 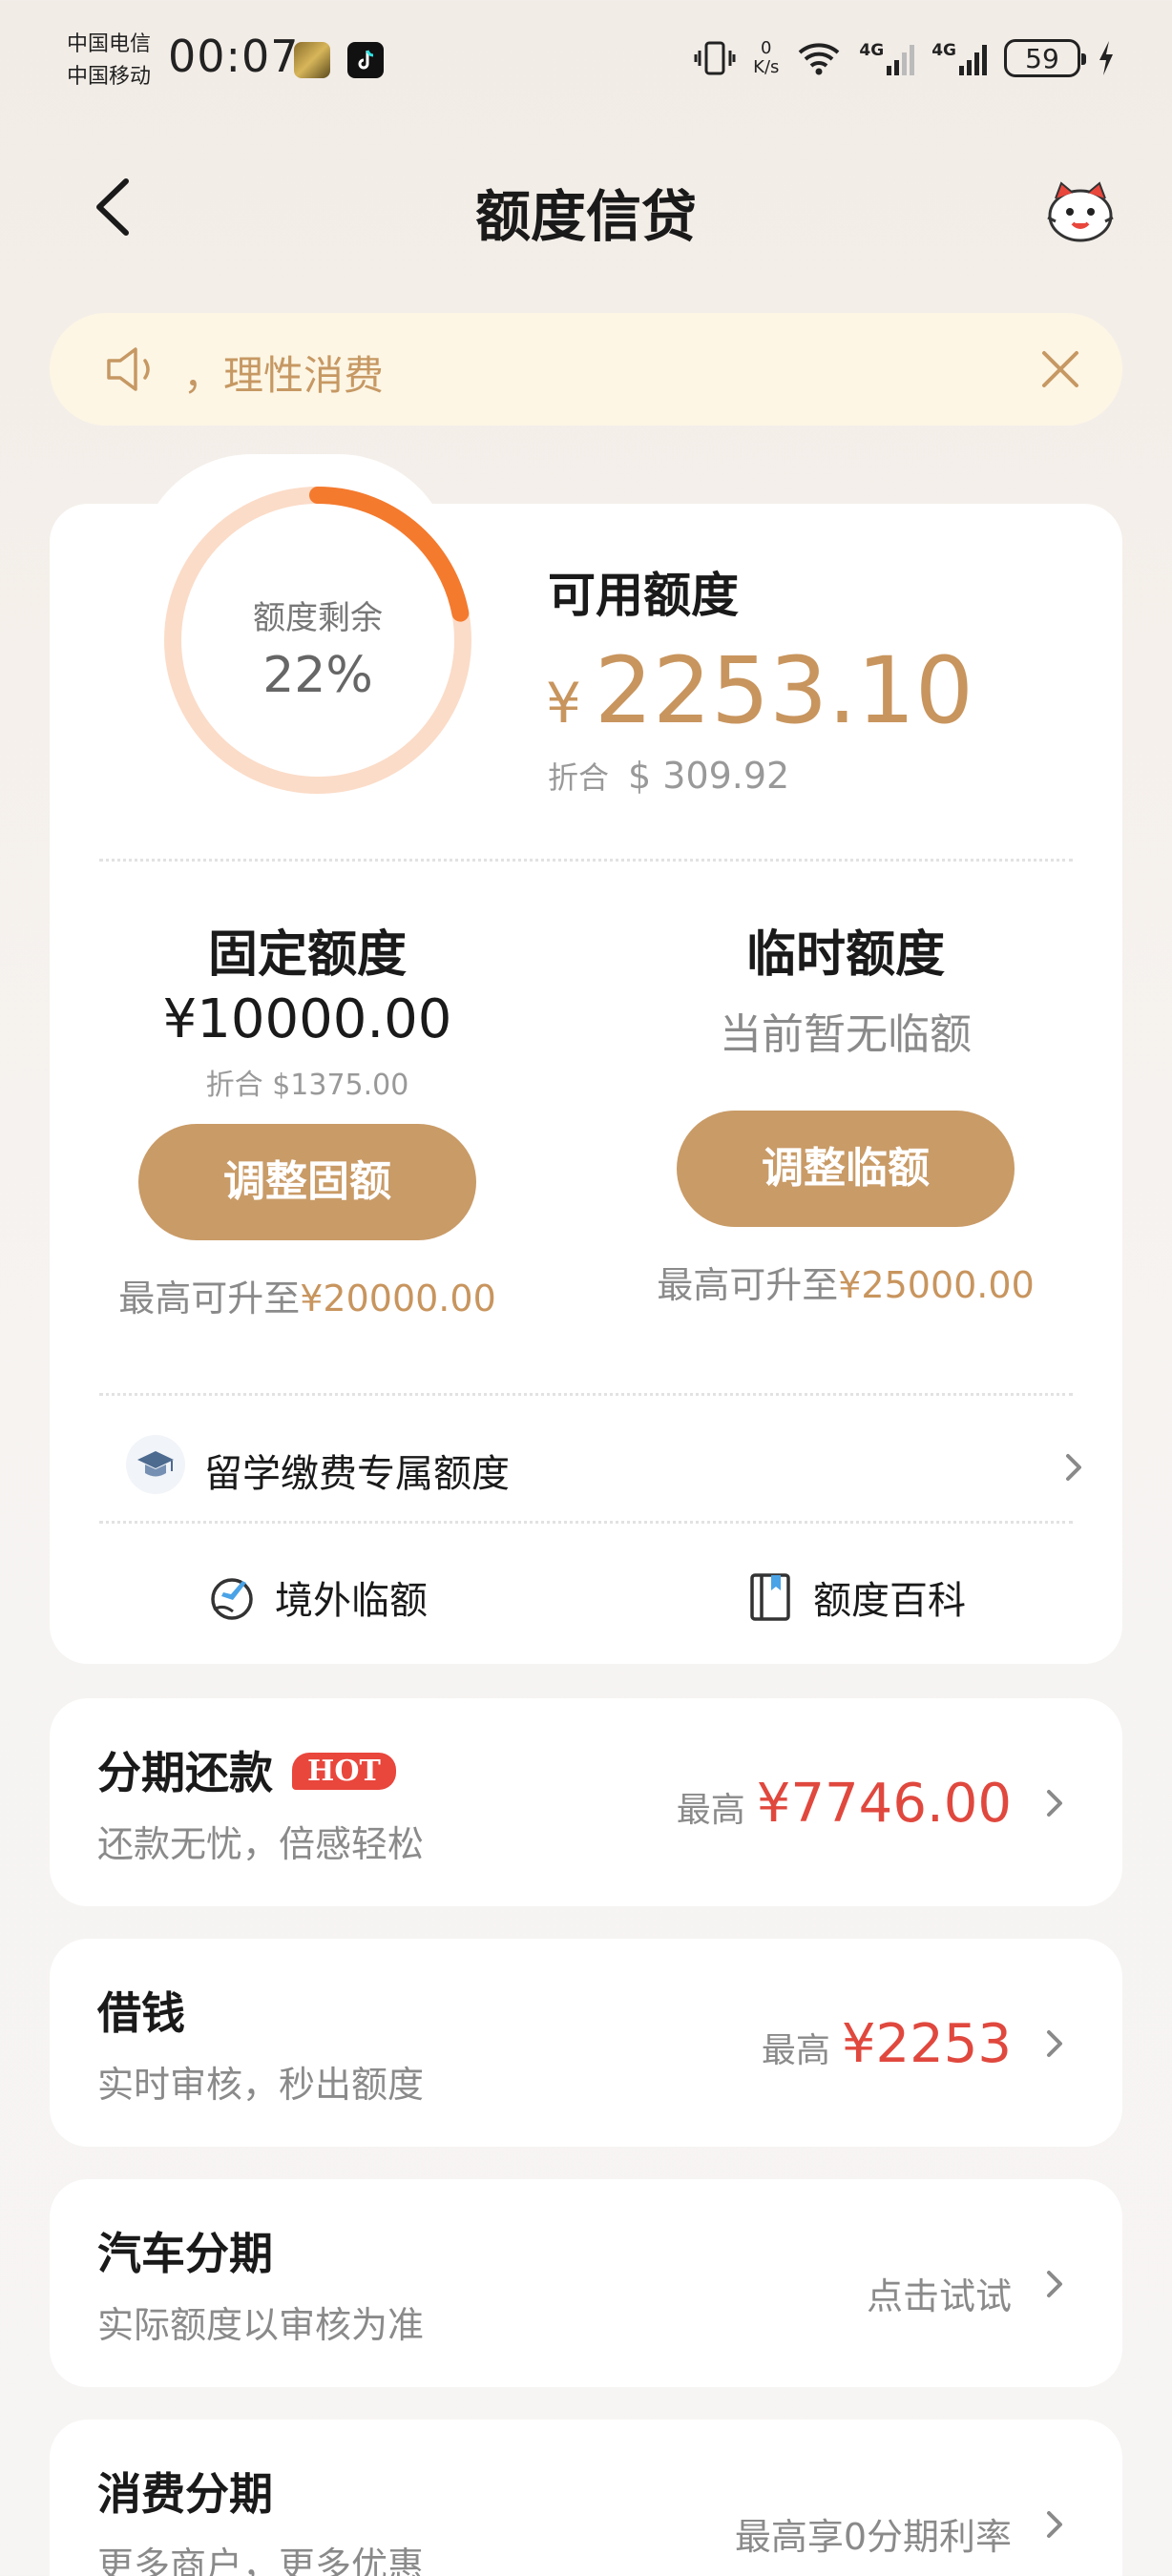 What do you see at coordinates (110, 44) in the screenshot?
I see `carrier-1: 中国电信` at bounding box center [110, 44].